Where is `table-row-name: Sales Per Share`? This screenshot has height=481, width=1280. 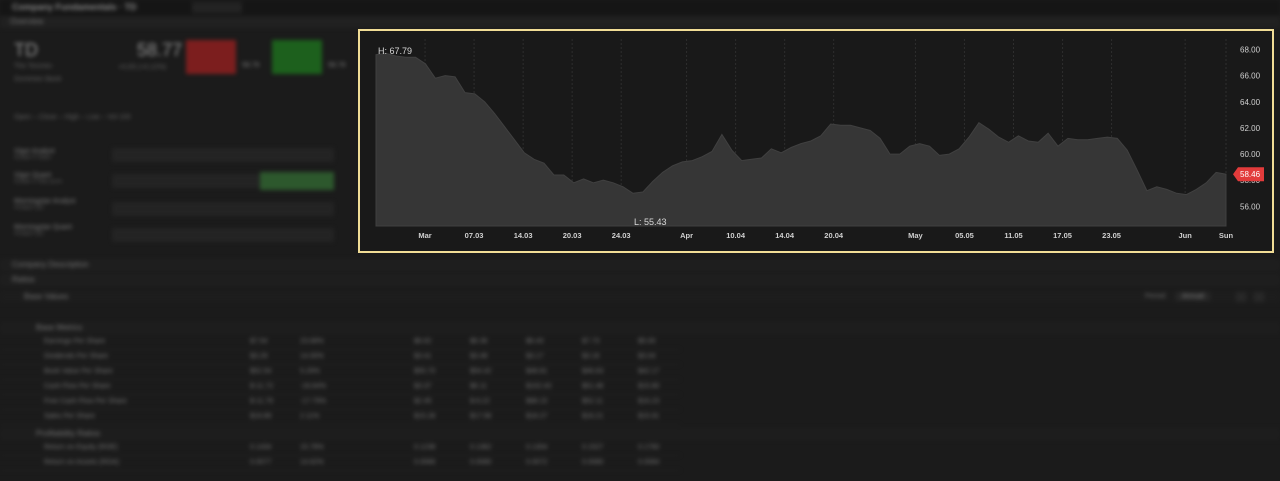 table-row-name: Sales Per Share is located at coordinates (69, 416).